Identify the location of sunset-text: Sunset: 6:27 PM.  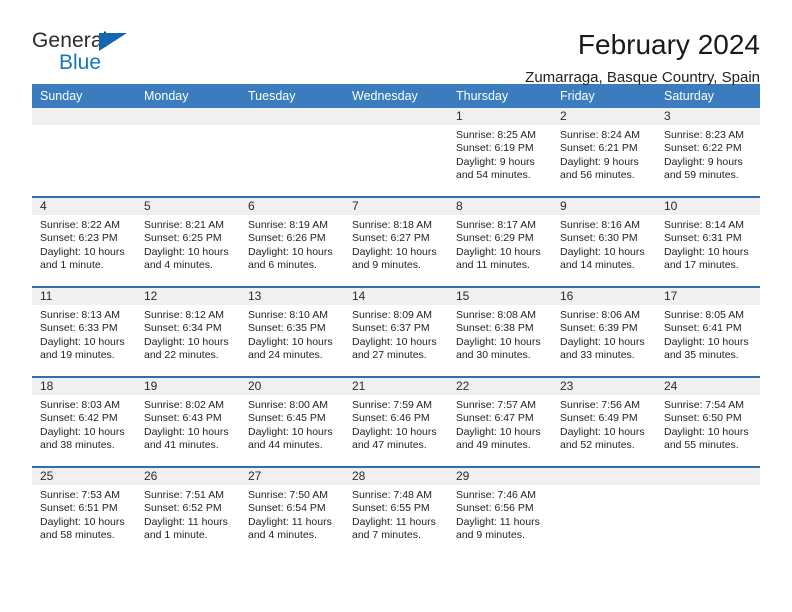
(391, 238).